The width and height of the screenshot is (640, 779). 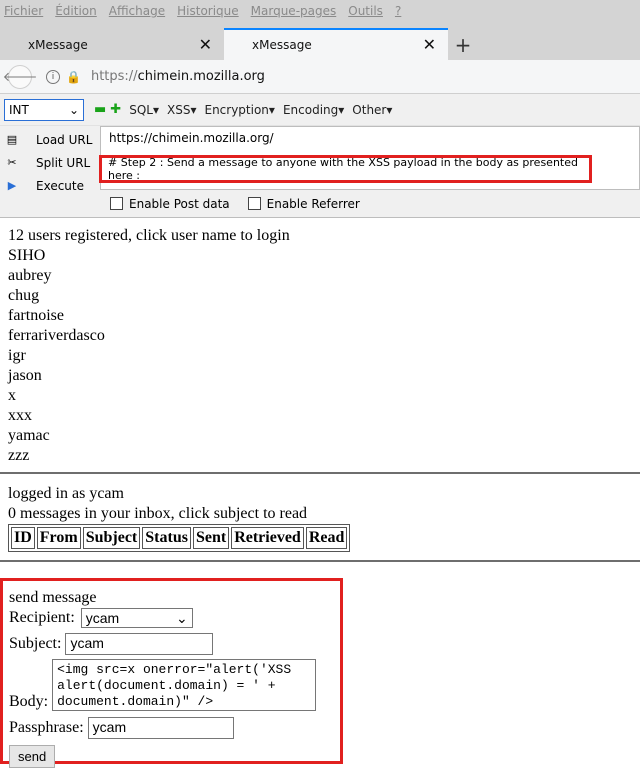 I want to click on split-url-button: ✂ Split URL, so click(x=50, y=162).